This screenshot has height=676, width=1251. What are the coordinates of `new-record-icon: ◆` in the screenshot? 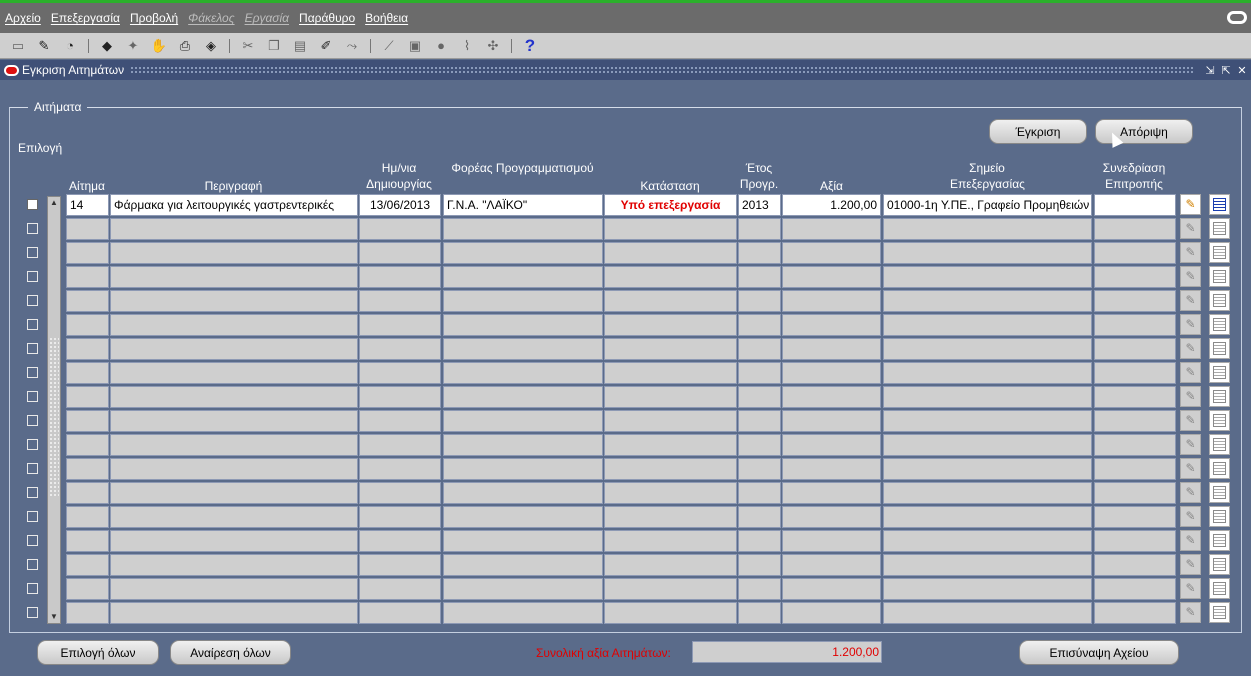 It's located at (107, 46).